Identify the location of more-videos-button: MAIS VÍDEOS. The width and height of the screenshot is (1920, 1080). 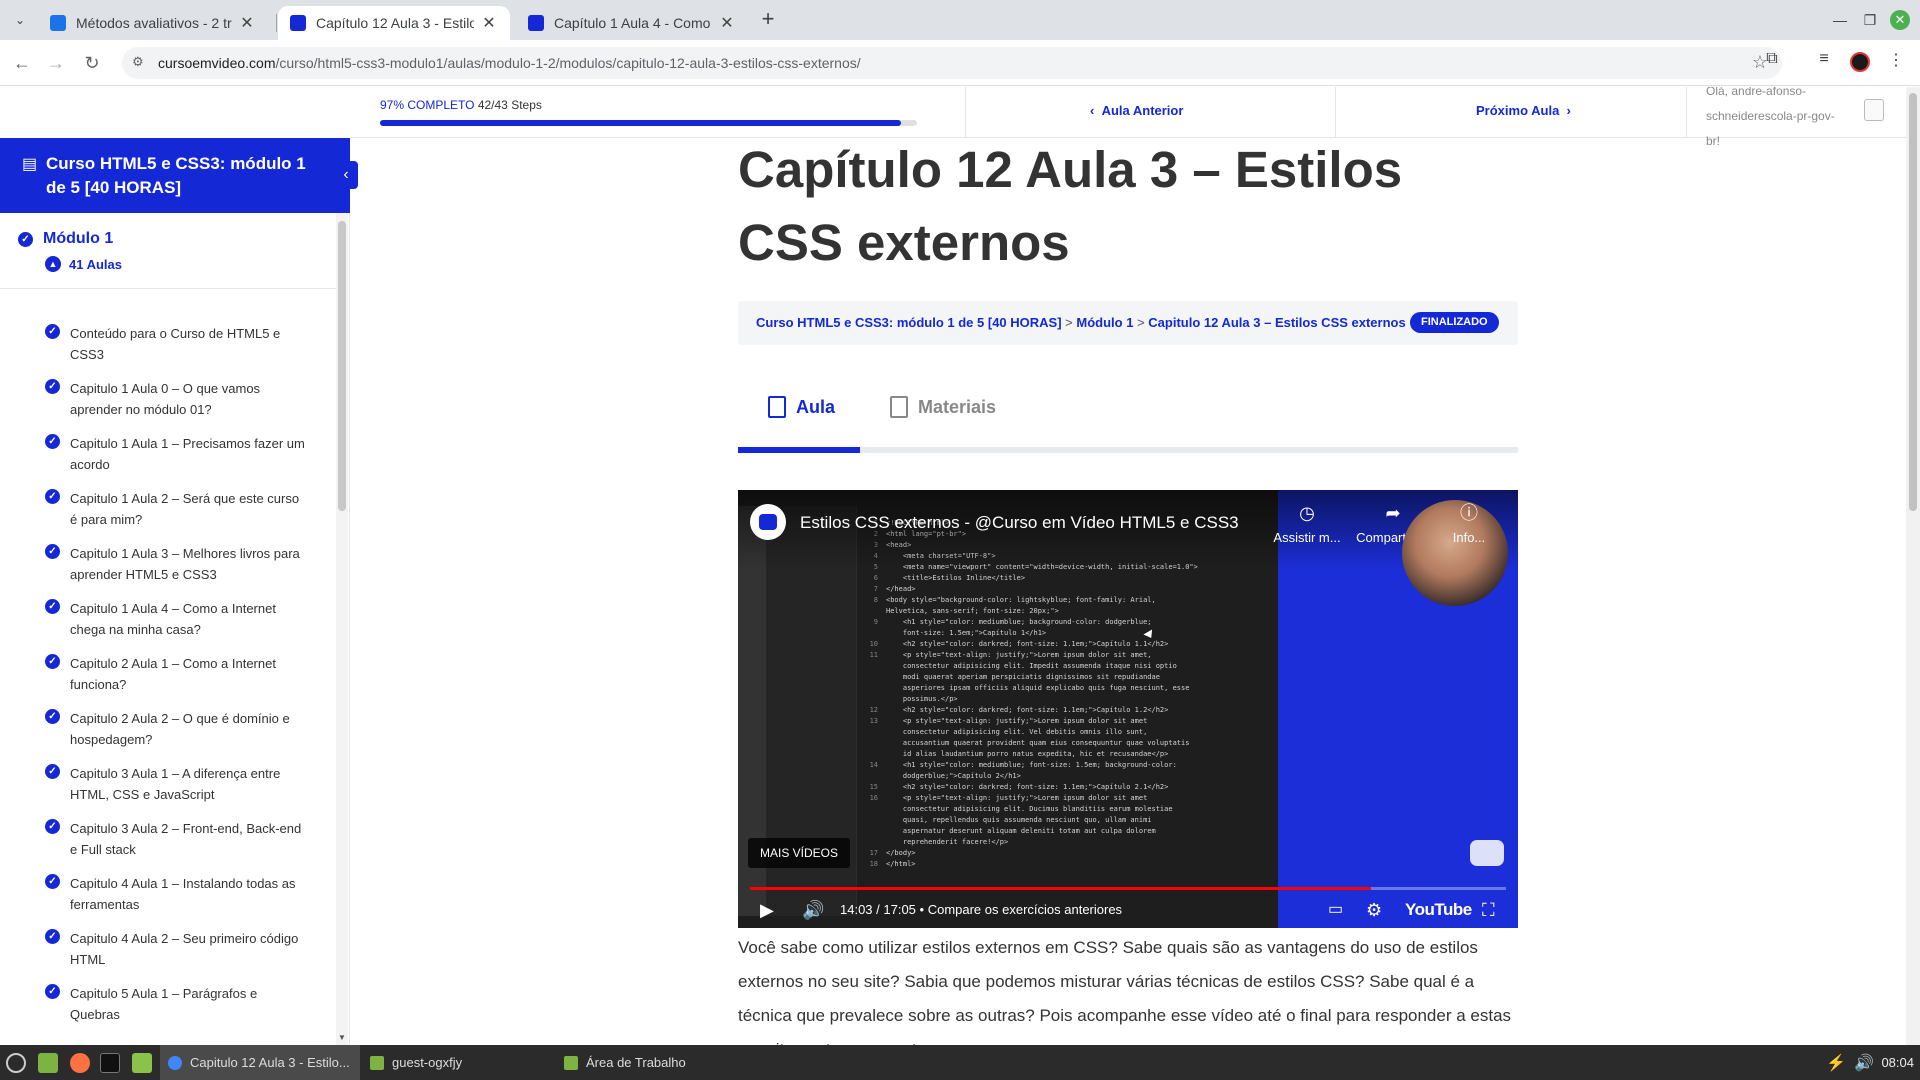
(799, 853).